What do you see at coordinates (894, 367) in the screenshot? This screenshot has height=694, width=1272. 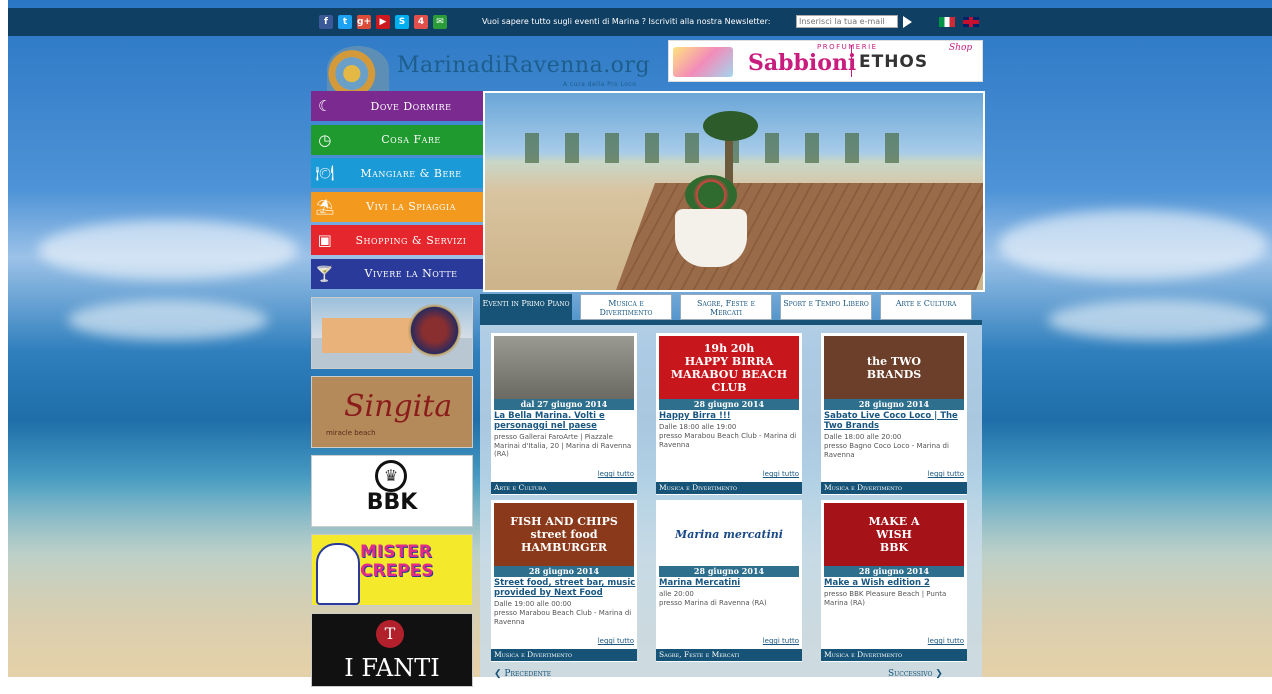 I see `event-image: the TWO BRANDS` at bounding box center [894, 367].